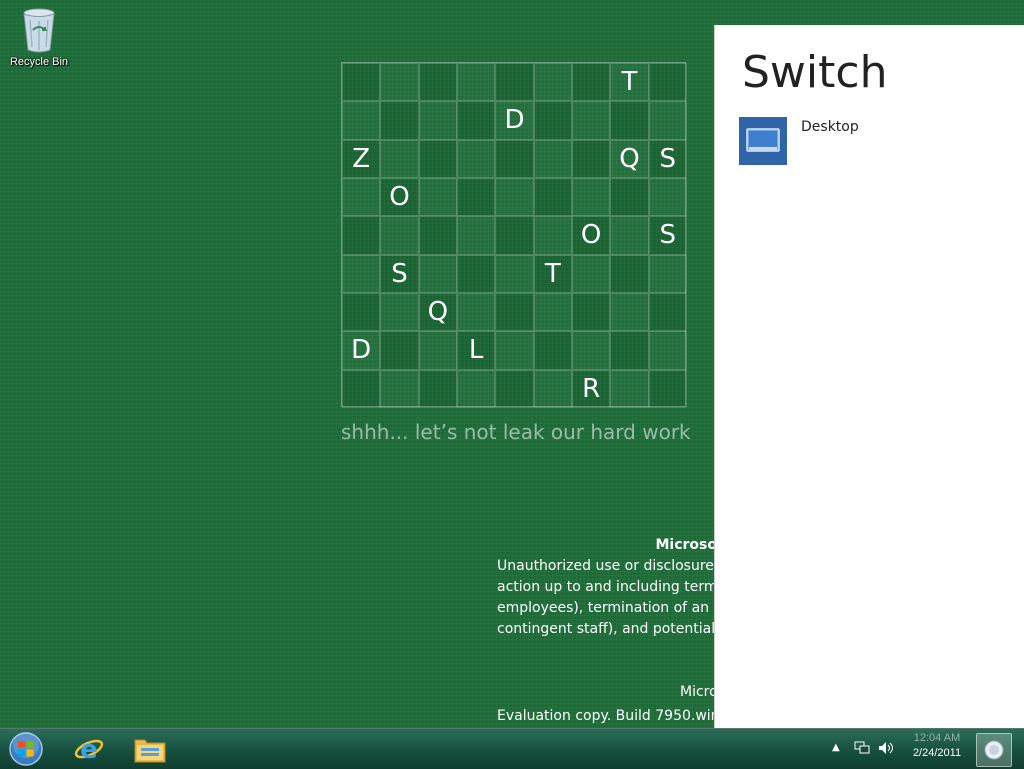 The width and height of the screenshot is (1024, 769). I want to click on tagline: shhh... let’s not leak our hard work, so click(516, 432).